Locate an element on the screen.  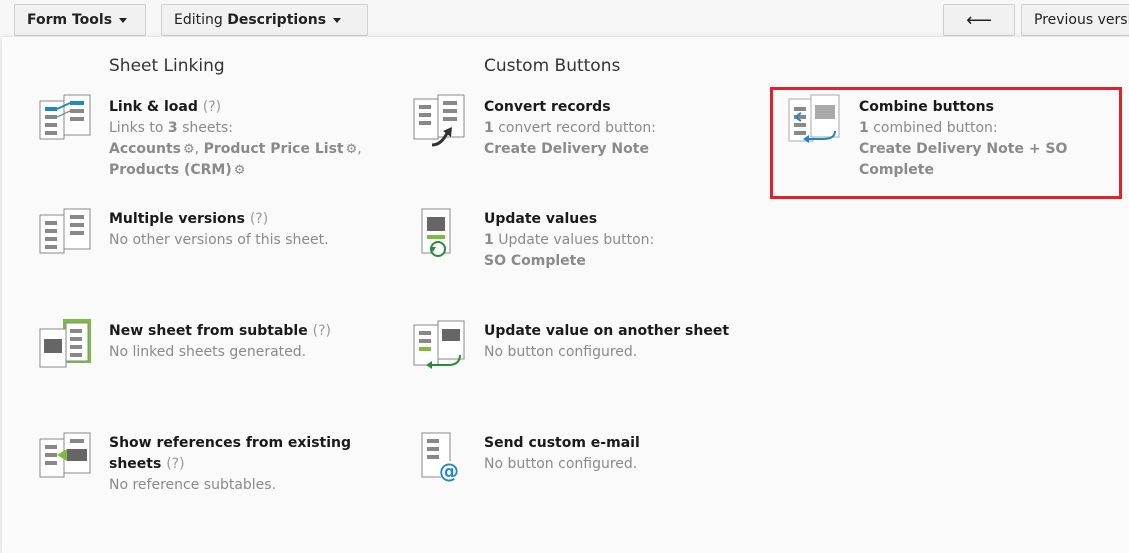
show-references-title: Show references from existing sheets (?) is located at coordinates (274, 454).